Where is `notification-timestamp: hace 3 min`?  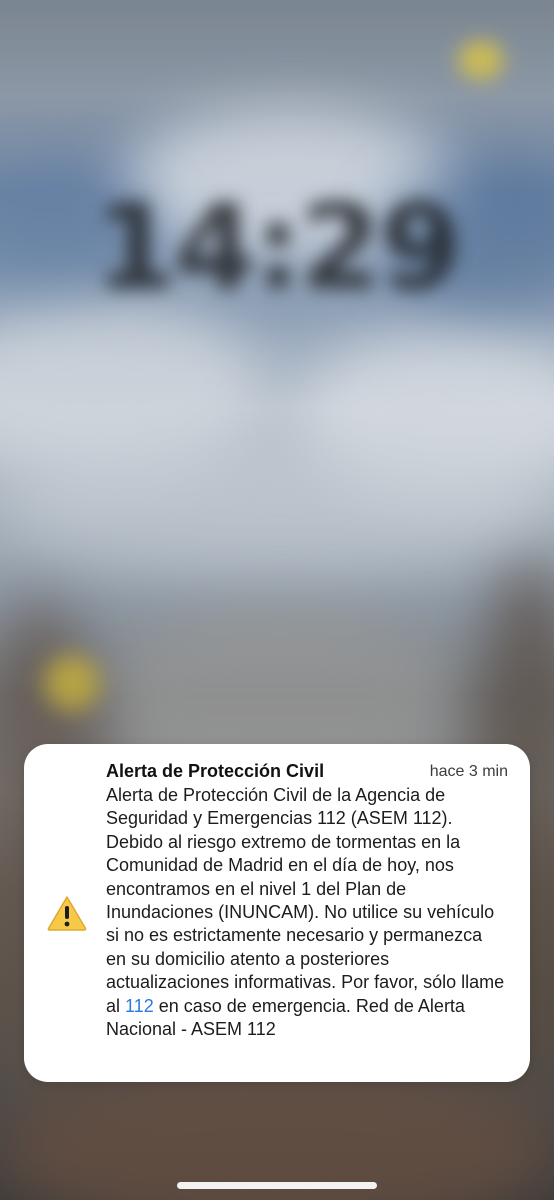 notification-timestamp: hace 3 min is located at coordinates (468, 771).